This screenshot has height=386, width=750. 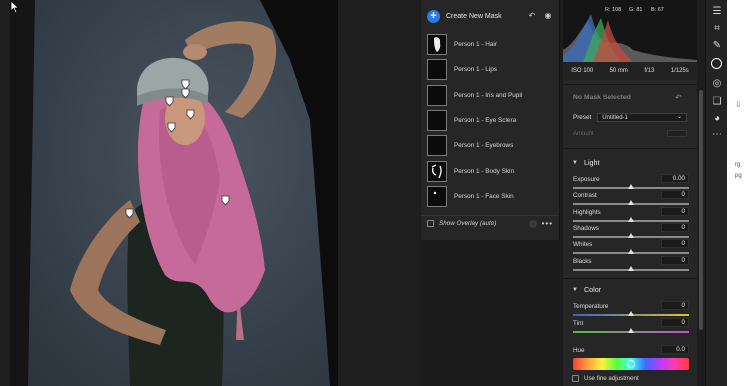 I want to click on sliders-icon: ☰, so click(x=717, y=12).